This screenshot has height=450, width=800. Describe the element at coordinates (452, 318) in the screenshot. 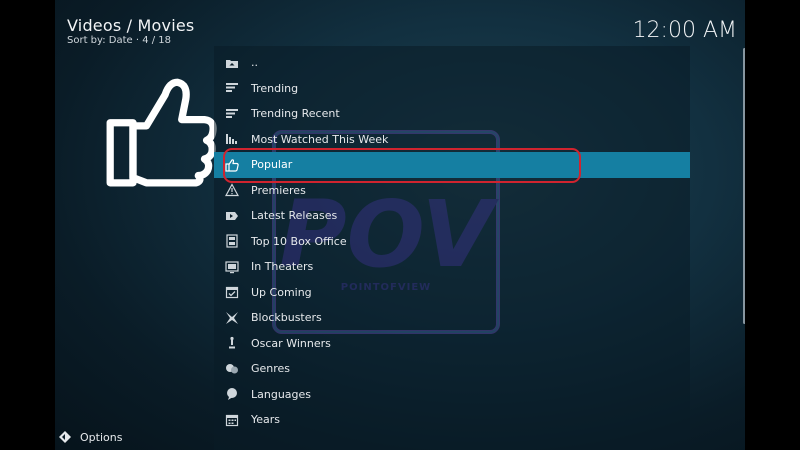

I see `list-item: Blockbusters` at that location.